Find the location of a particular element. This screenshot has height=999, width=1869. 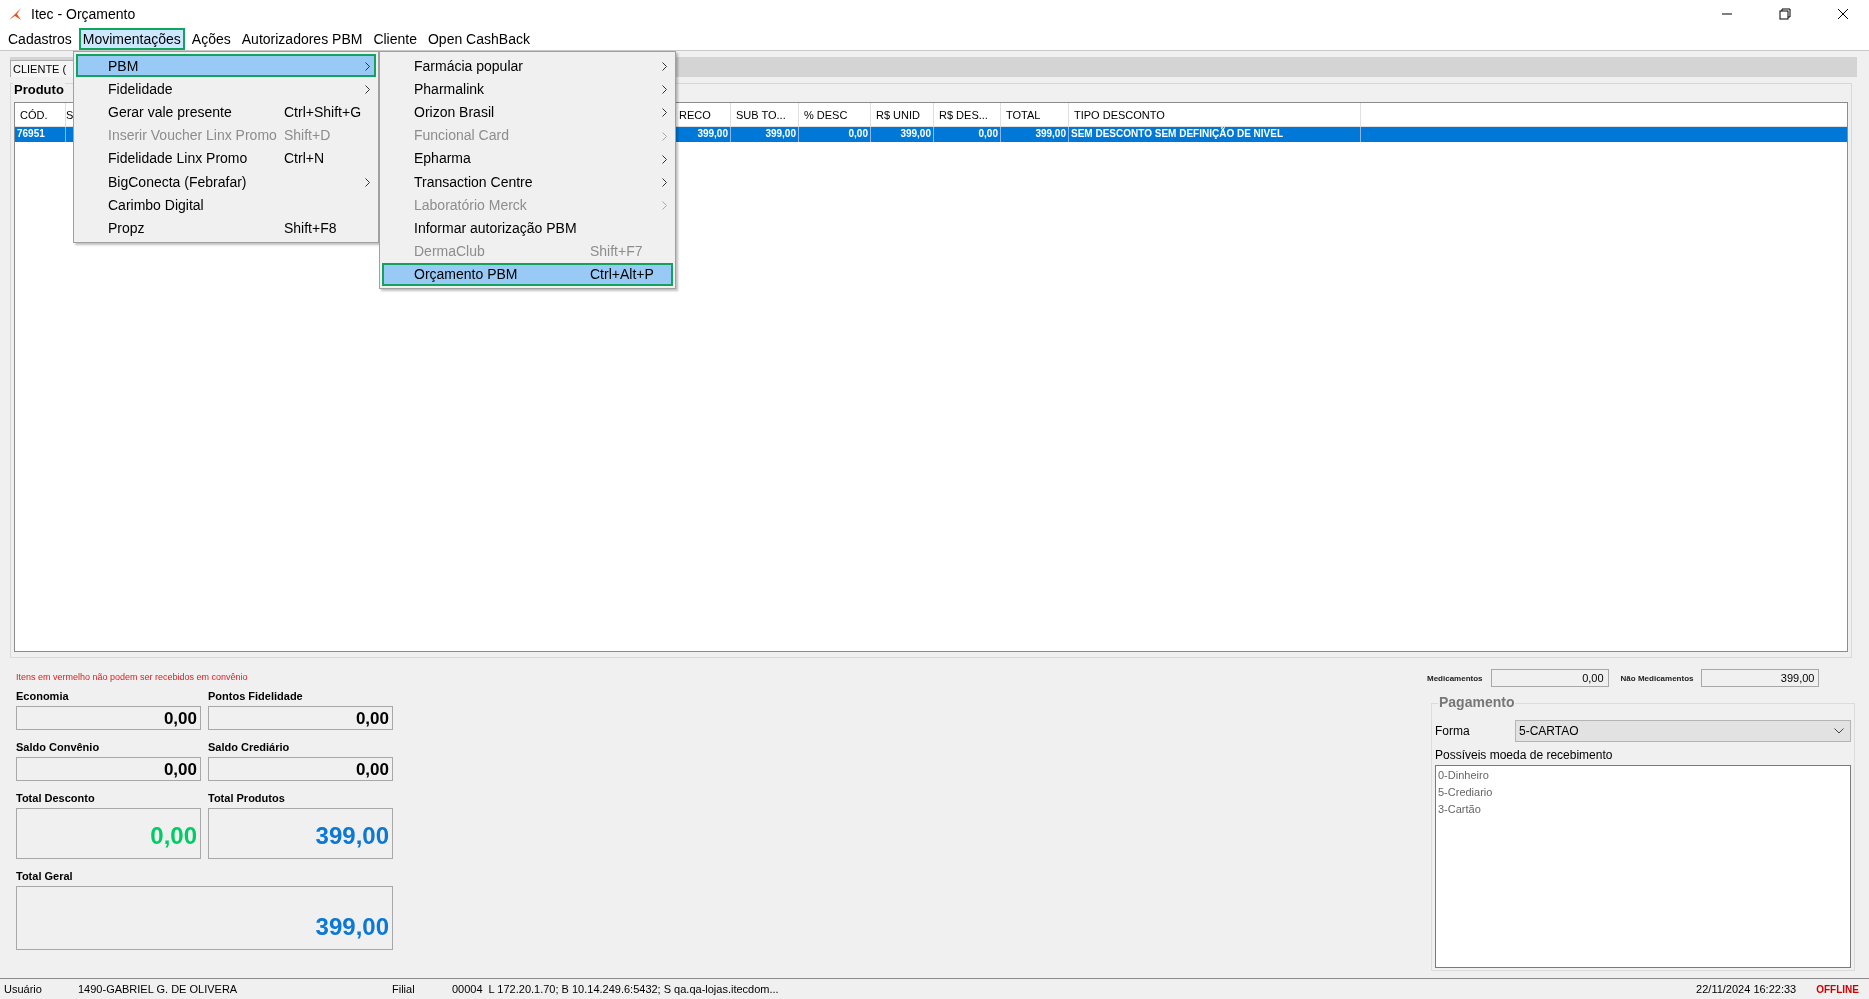

menu-item: Fidelidade is located at coordinates (226, 89).